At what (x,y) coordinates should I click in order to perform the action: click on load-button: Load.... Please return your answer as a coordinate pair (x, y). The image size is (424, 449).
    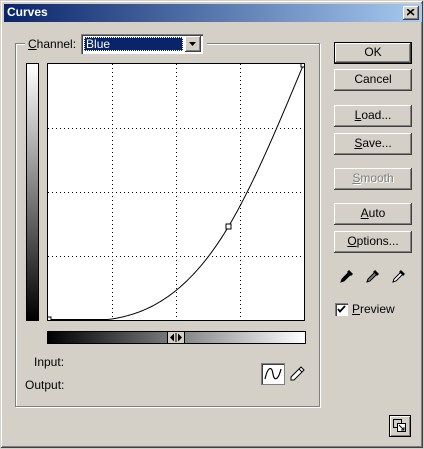
    Looking at the image, I should click on (373, 116).